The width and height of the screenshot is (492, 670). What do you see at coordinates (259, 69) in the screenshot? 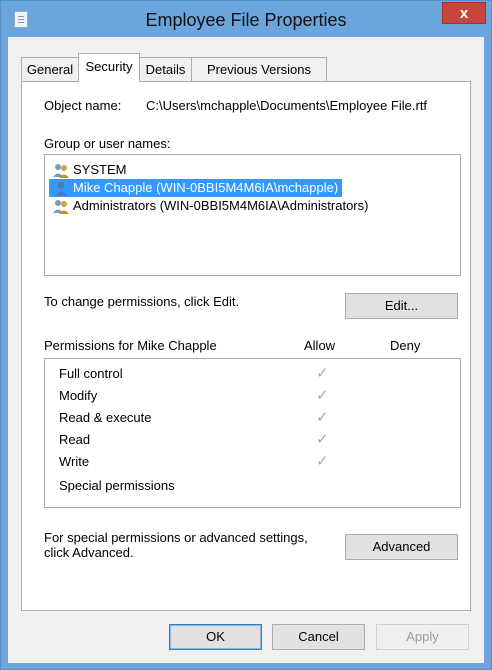
I see `tab-previous-versions: Previous Versions` at bounding box center [259, 69].